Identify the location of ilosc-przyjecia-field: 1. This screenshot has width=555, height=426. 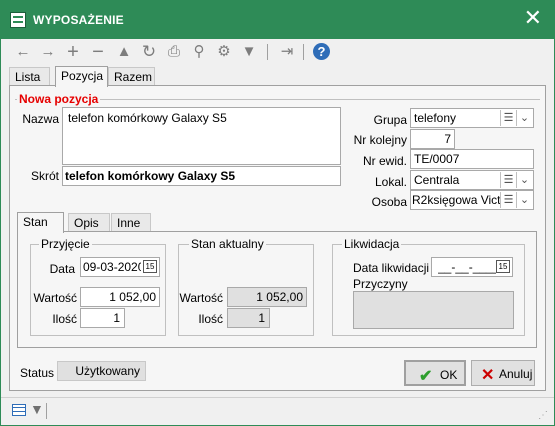
(102, 318).